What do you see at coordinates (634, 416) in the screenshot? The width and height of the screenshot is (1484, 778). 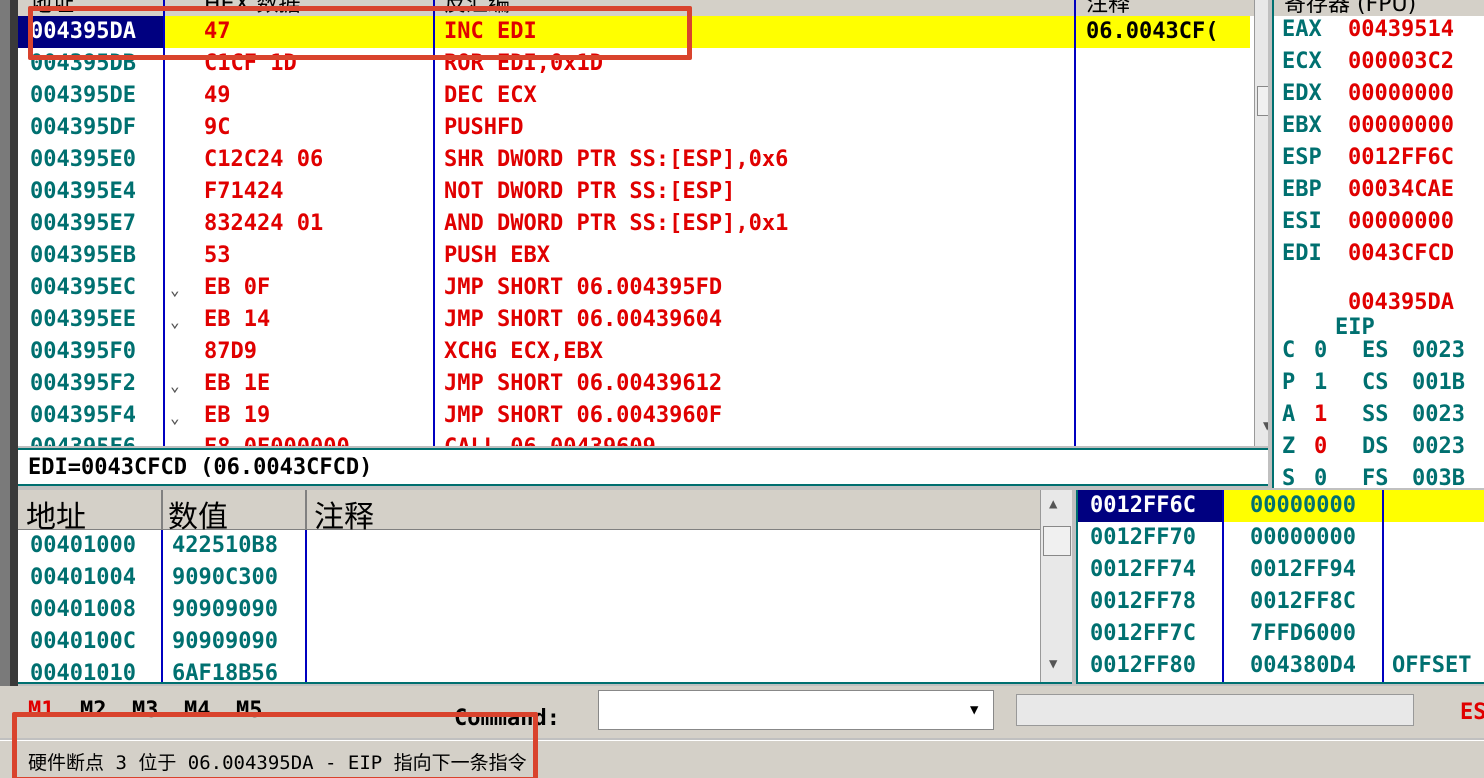 I see `disasm-row: 004395F4 ⌄ EB 19 JMP SHORT 06.0043960F` at bounding box center [634, 416].